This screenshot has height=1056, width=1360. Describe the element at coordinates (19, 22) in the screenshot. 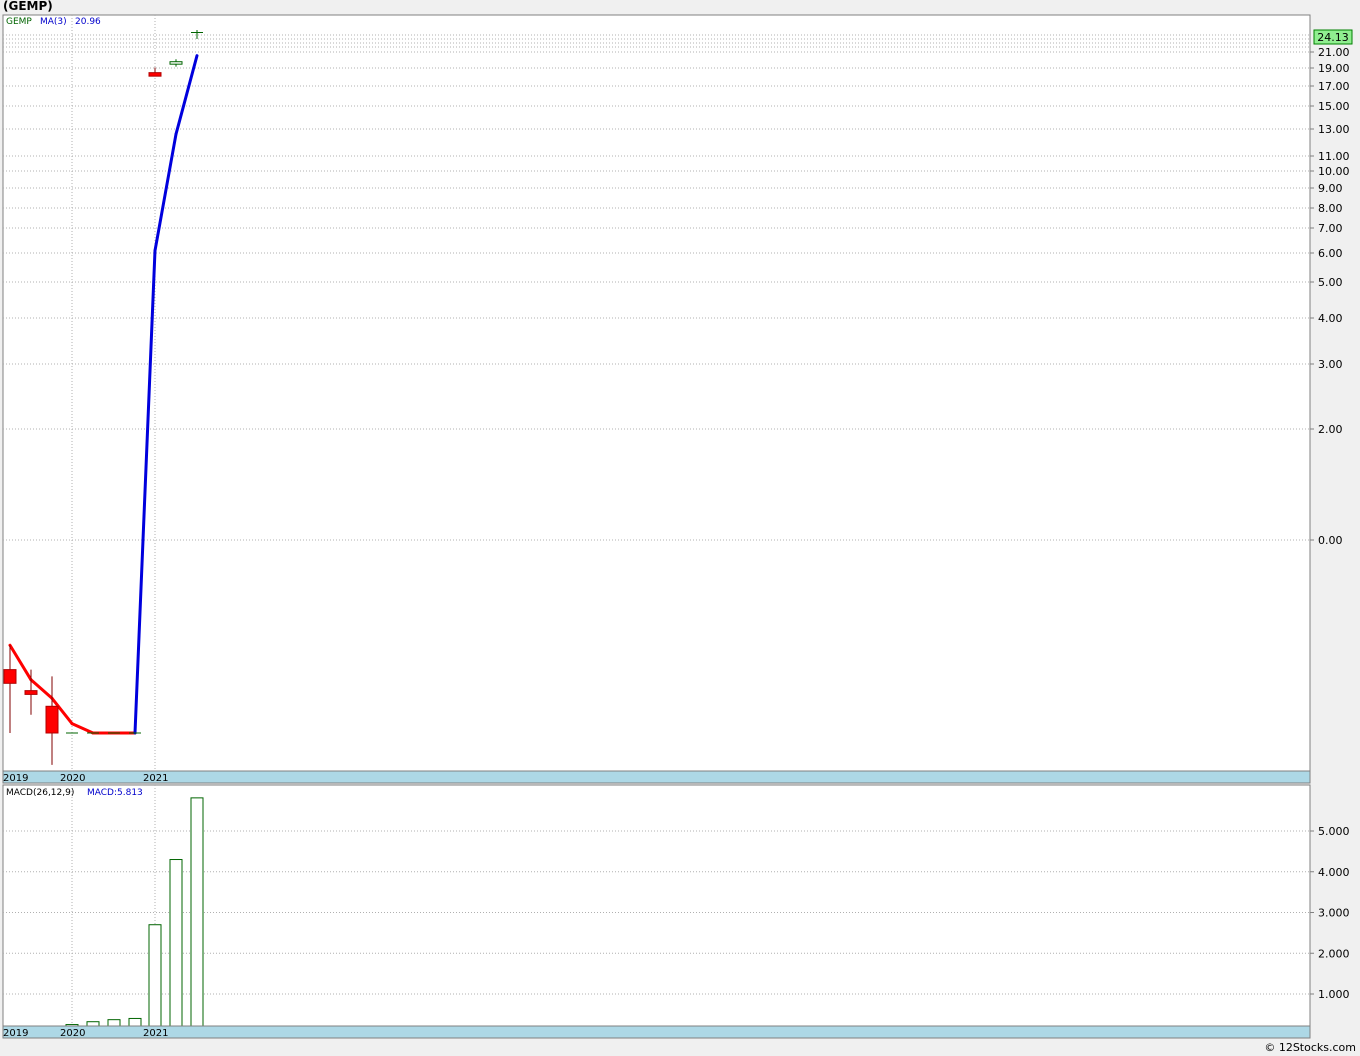

I see `legend-symbol: GEMP` at that location.